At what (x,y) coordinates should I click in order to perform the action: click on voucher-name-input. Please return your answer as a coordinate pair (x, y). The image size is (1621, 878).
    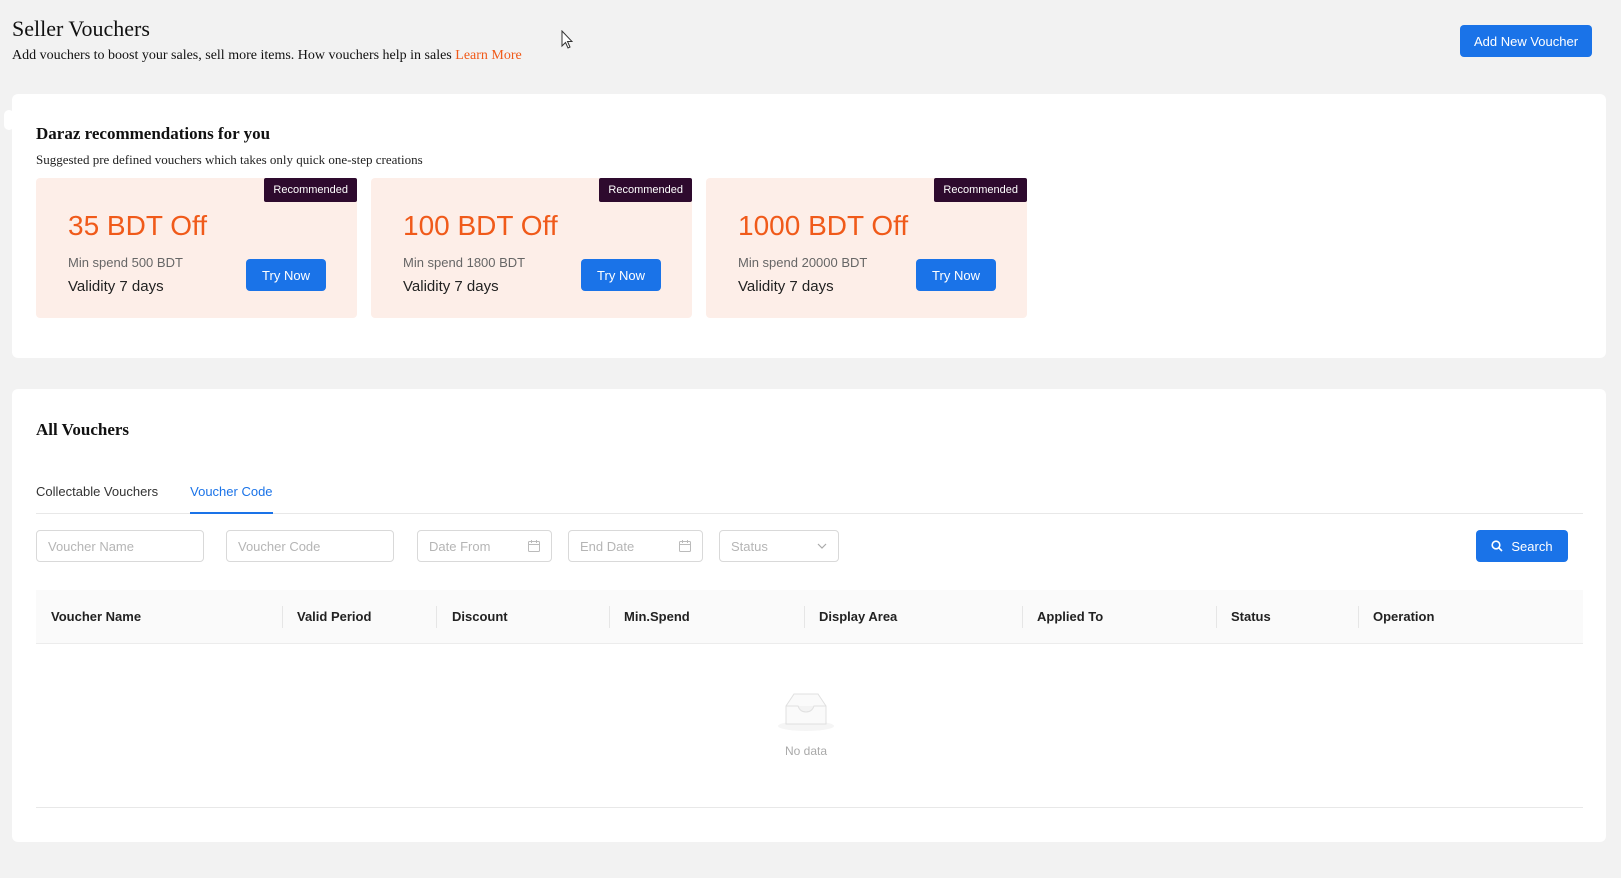
    Looking at the image, I should click on (120, 546).